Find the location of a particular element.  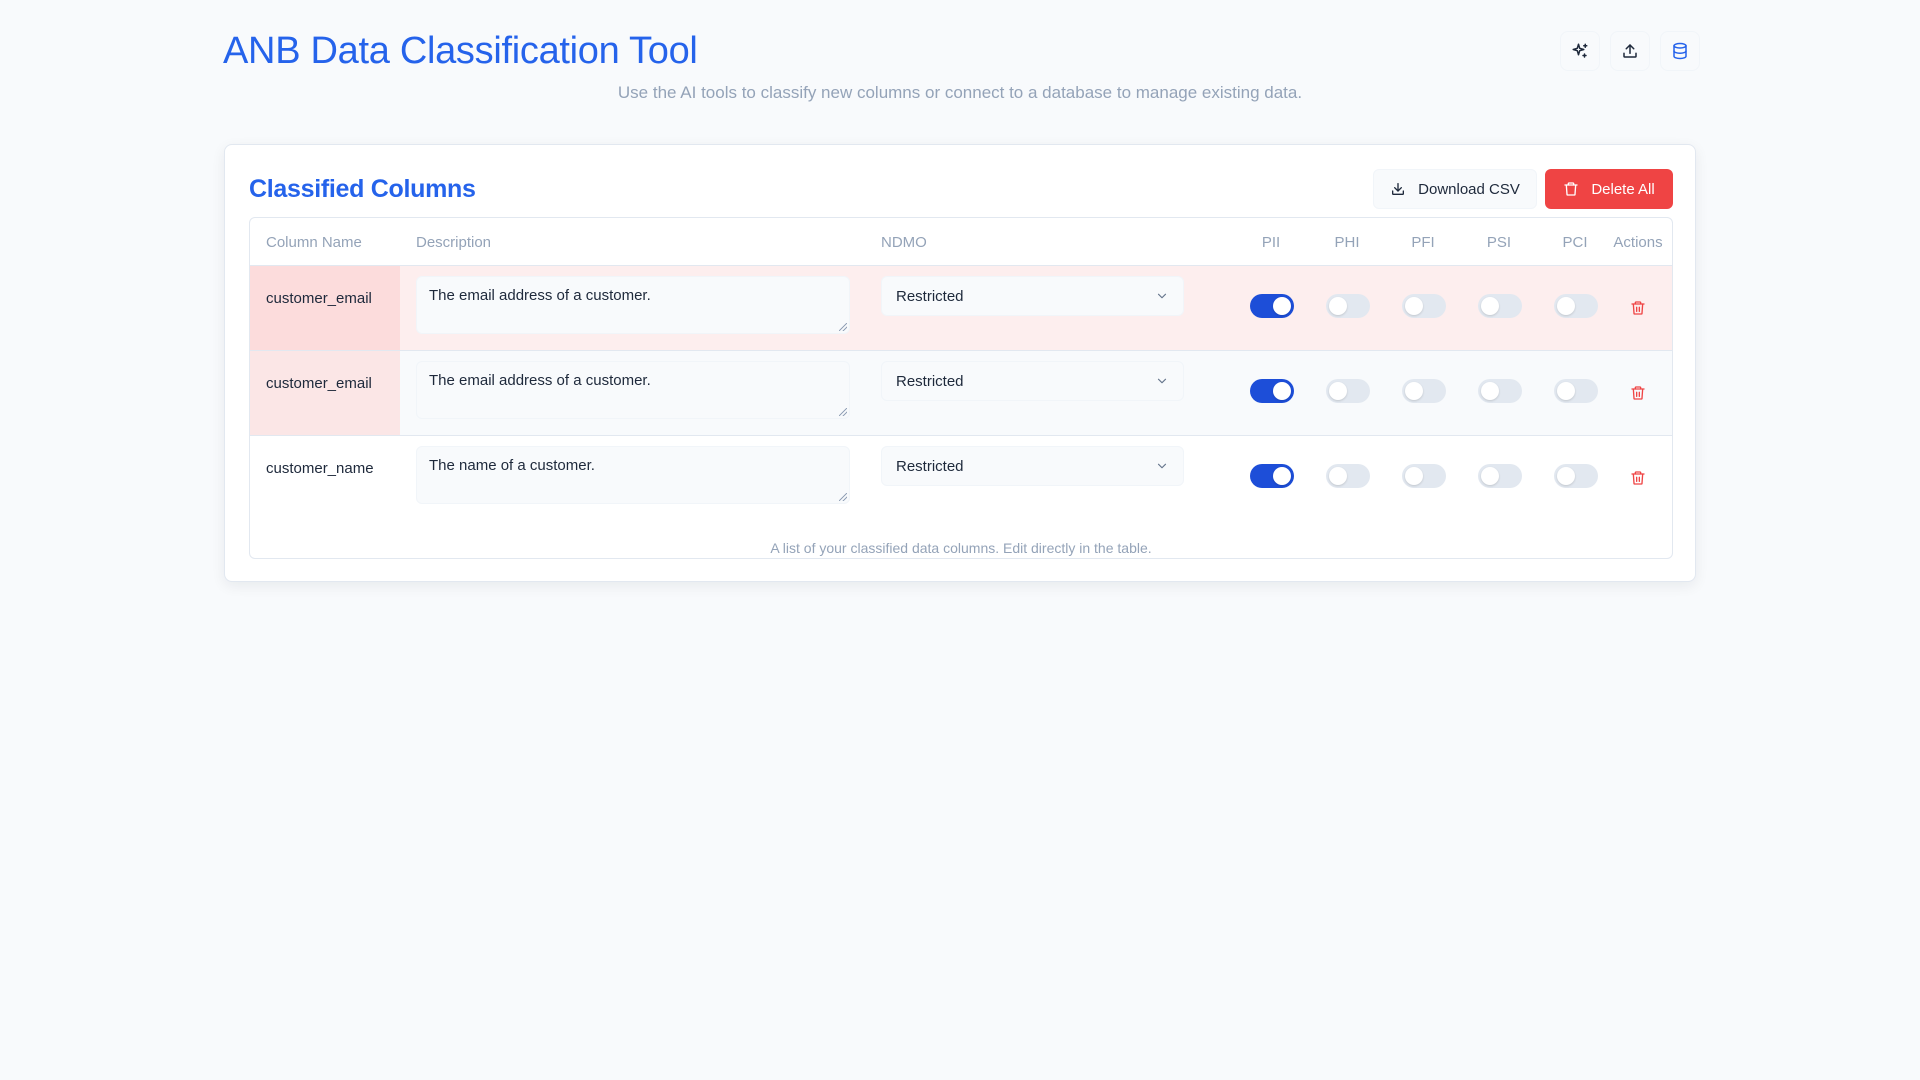

database-icon is located at coordinates (1680, 51).